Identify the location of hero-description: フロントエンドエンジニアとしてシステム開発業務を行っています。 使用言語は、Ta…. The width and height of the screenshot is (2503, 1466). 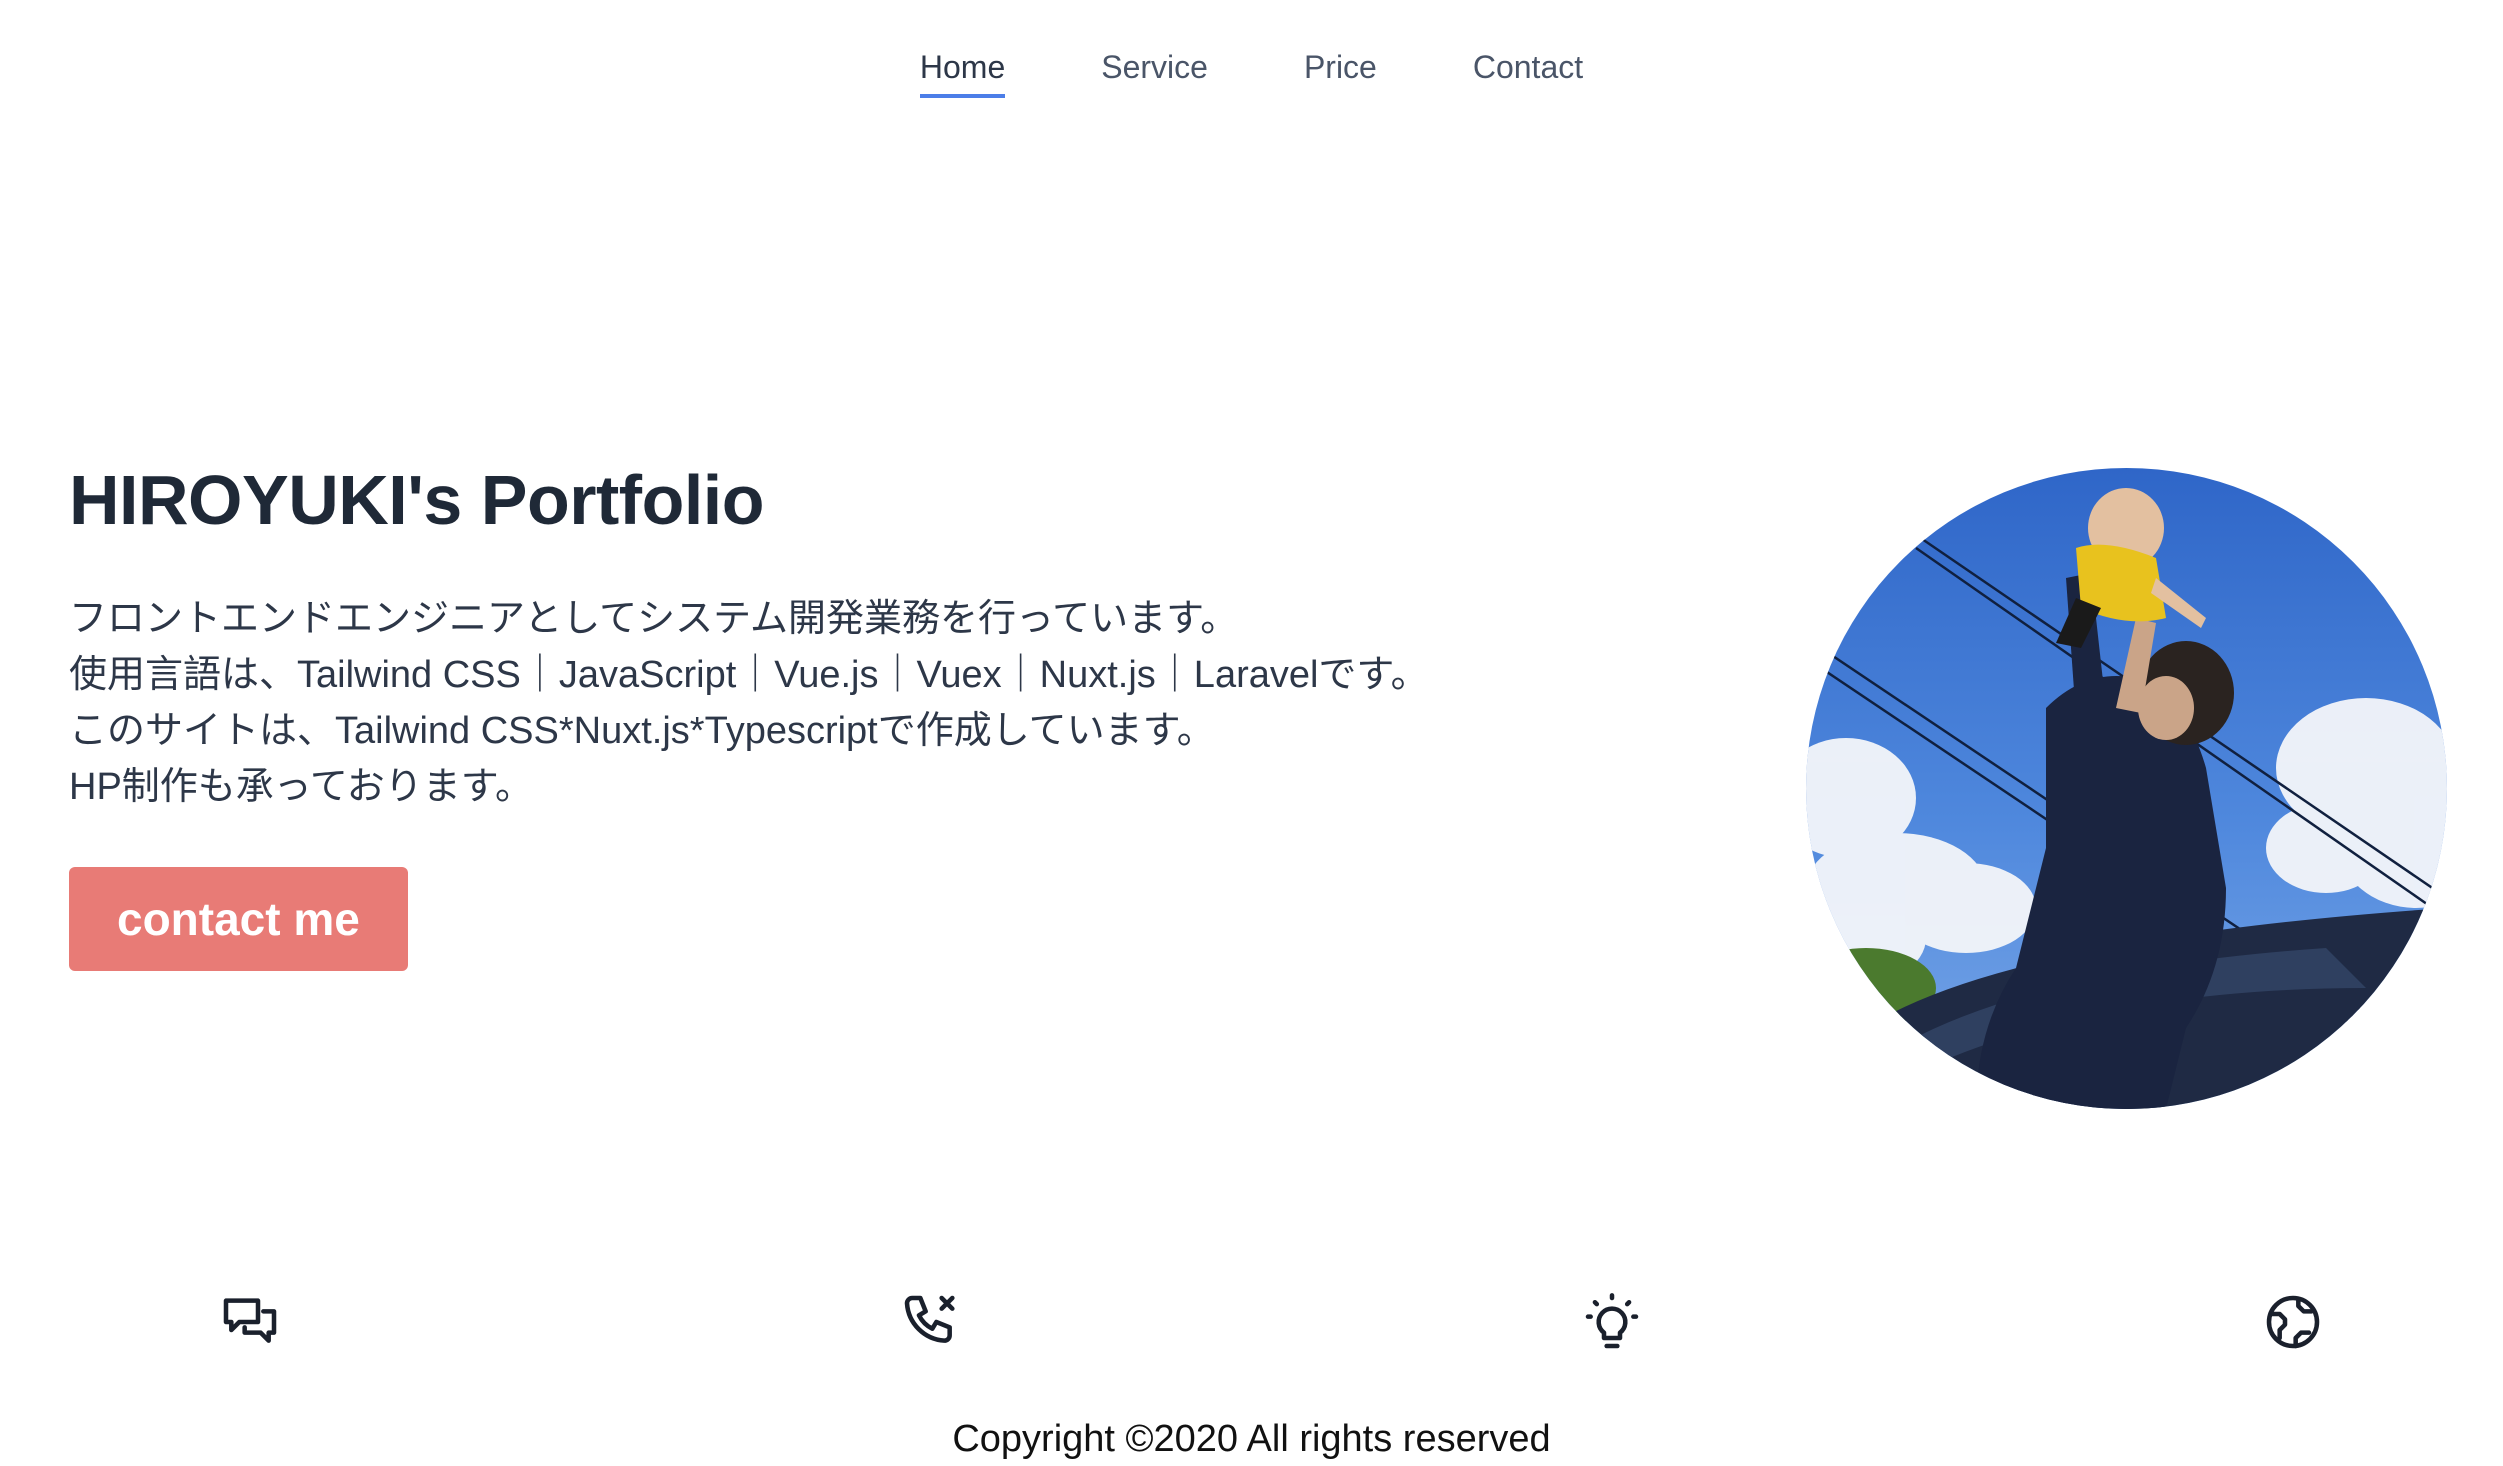
(869, 703).